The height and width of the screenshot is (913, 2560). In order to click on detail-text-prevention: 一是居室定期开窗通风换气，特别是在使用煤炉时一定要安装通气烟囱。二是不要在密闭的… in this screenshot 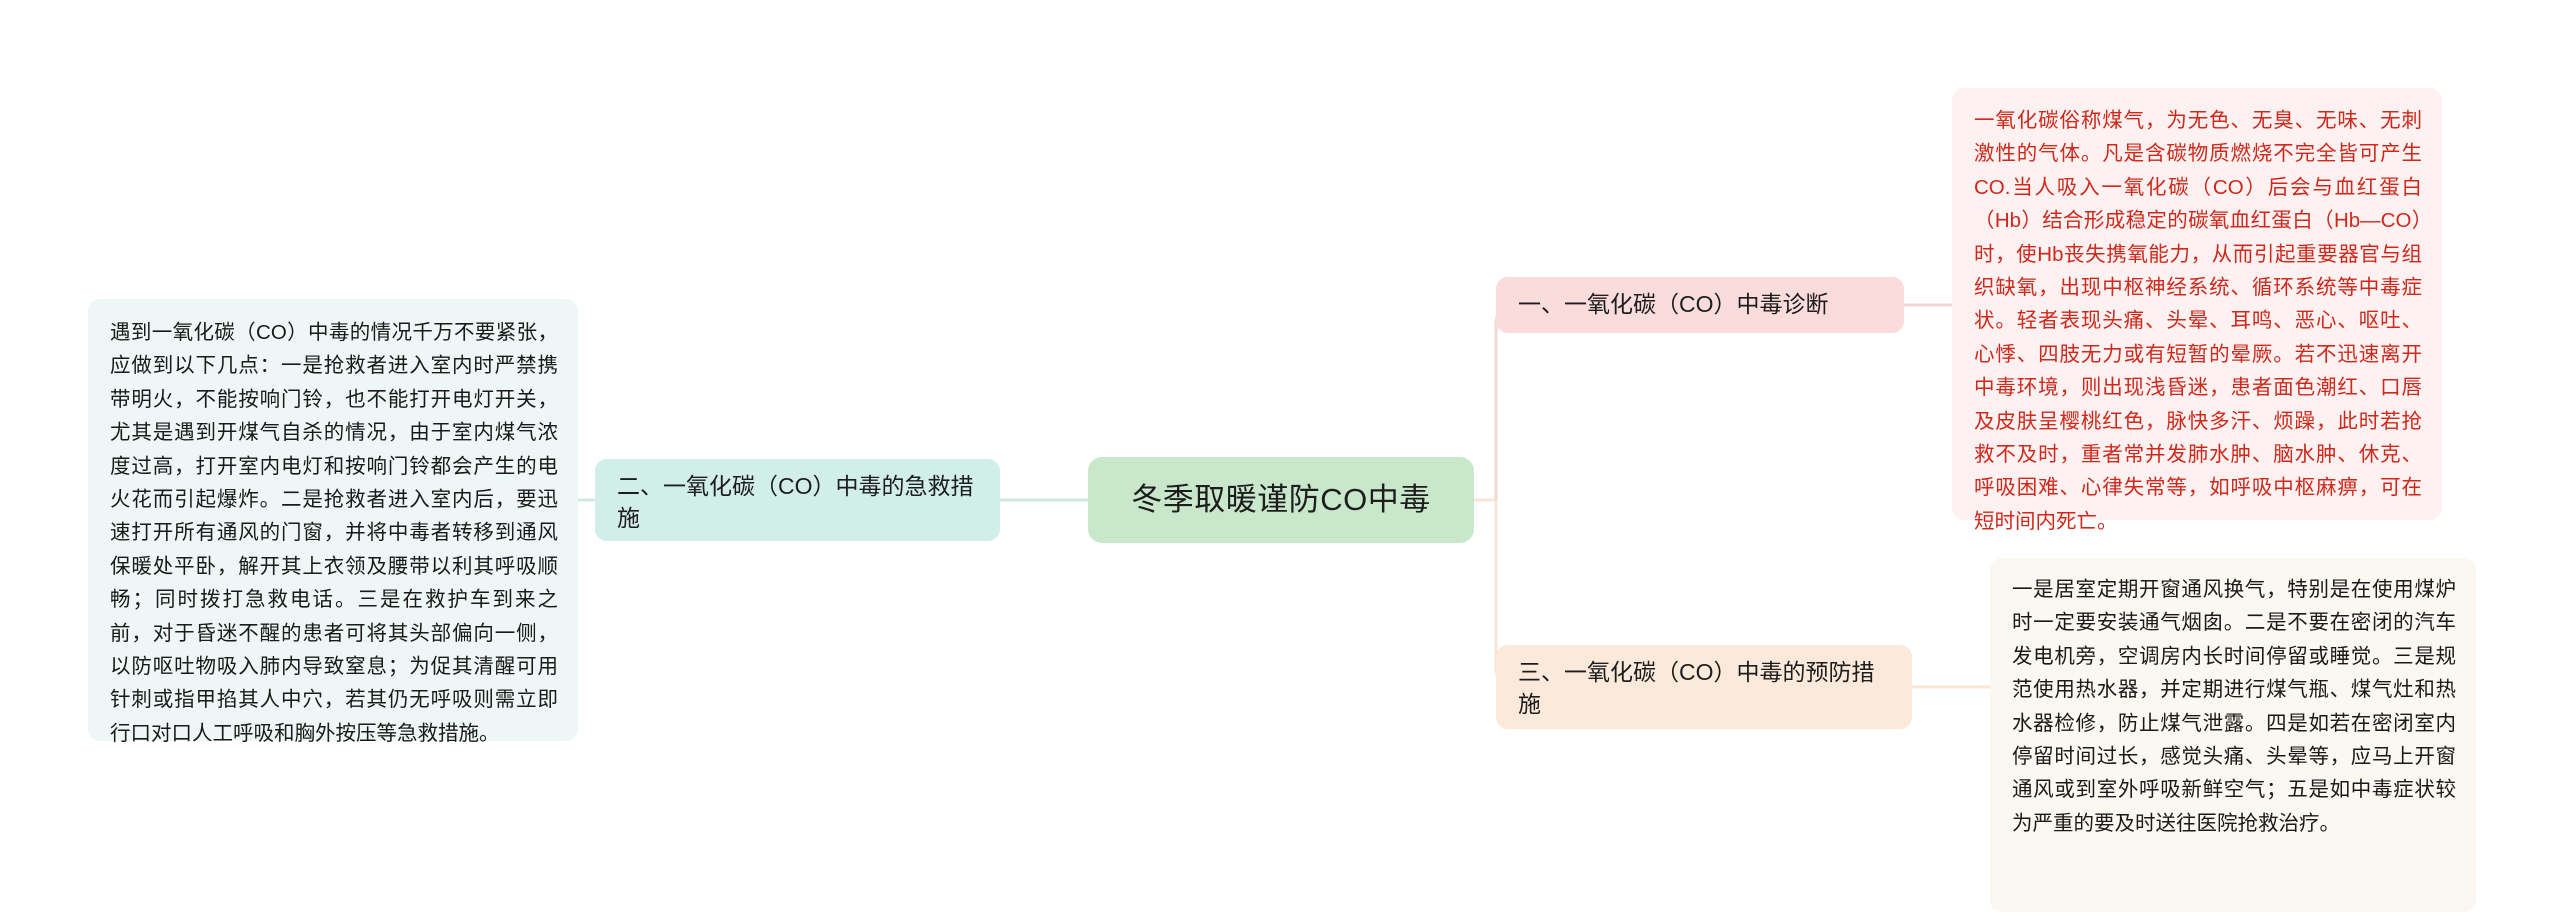, I will do `click(2234, 706)`.